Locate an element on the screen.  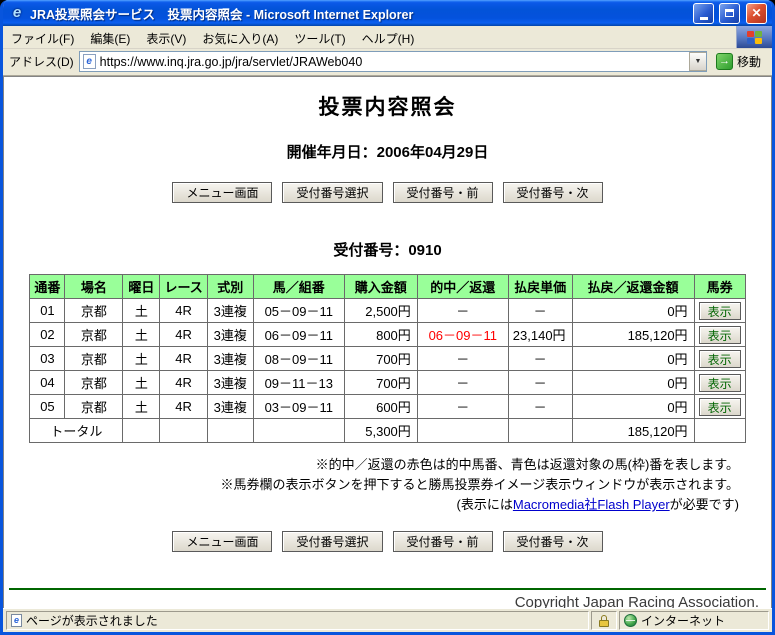
flash-player-link: Macromedia社Flash Player is located at coordinates (591, 504).